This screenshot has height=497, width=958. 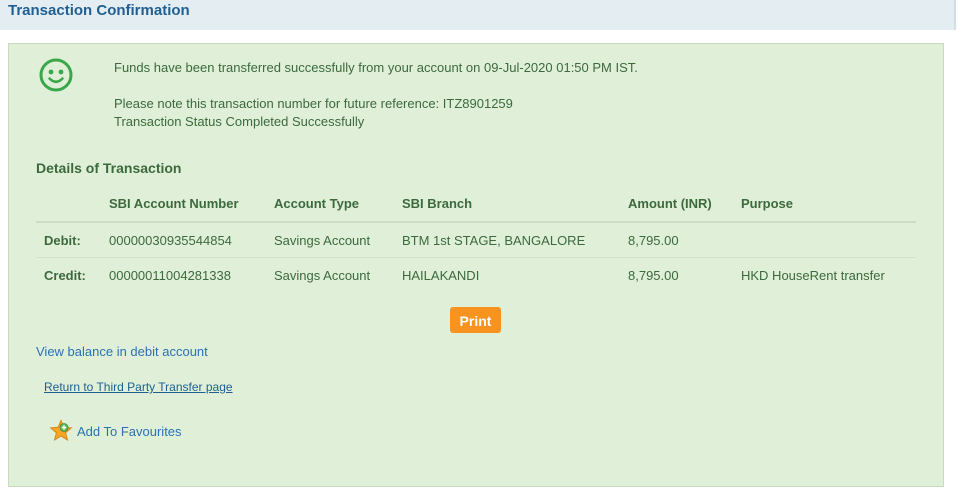 What do you see at coordinates (61, 431) in the screenshot?
I see `star-add-icon` at bounding box center [61, 431].